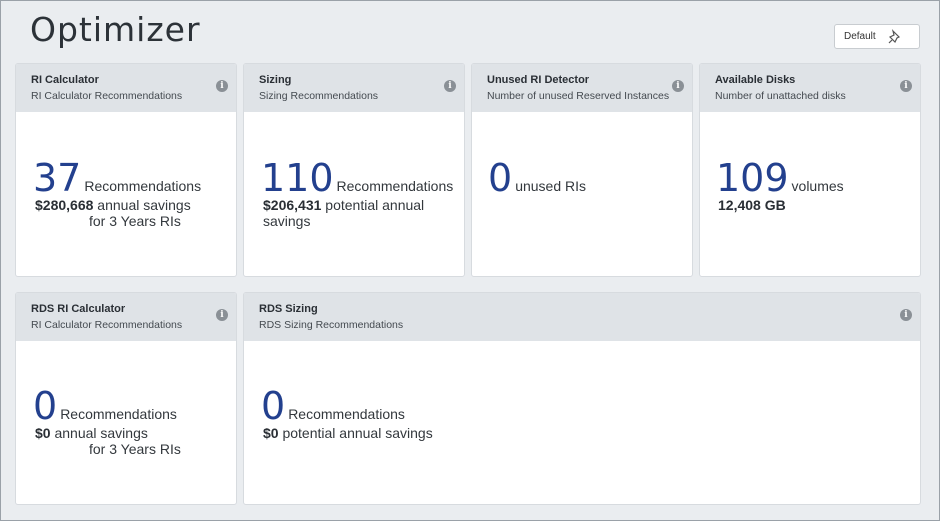  What do you see at coordinates (297, 178) in the screenshot?
I see `metric-value: 110` at bounding box center [297, 178].